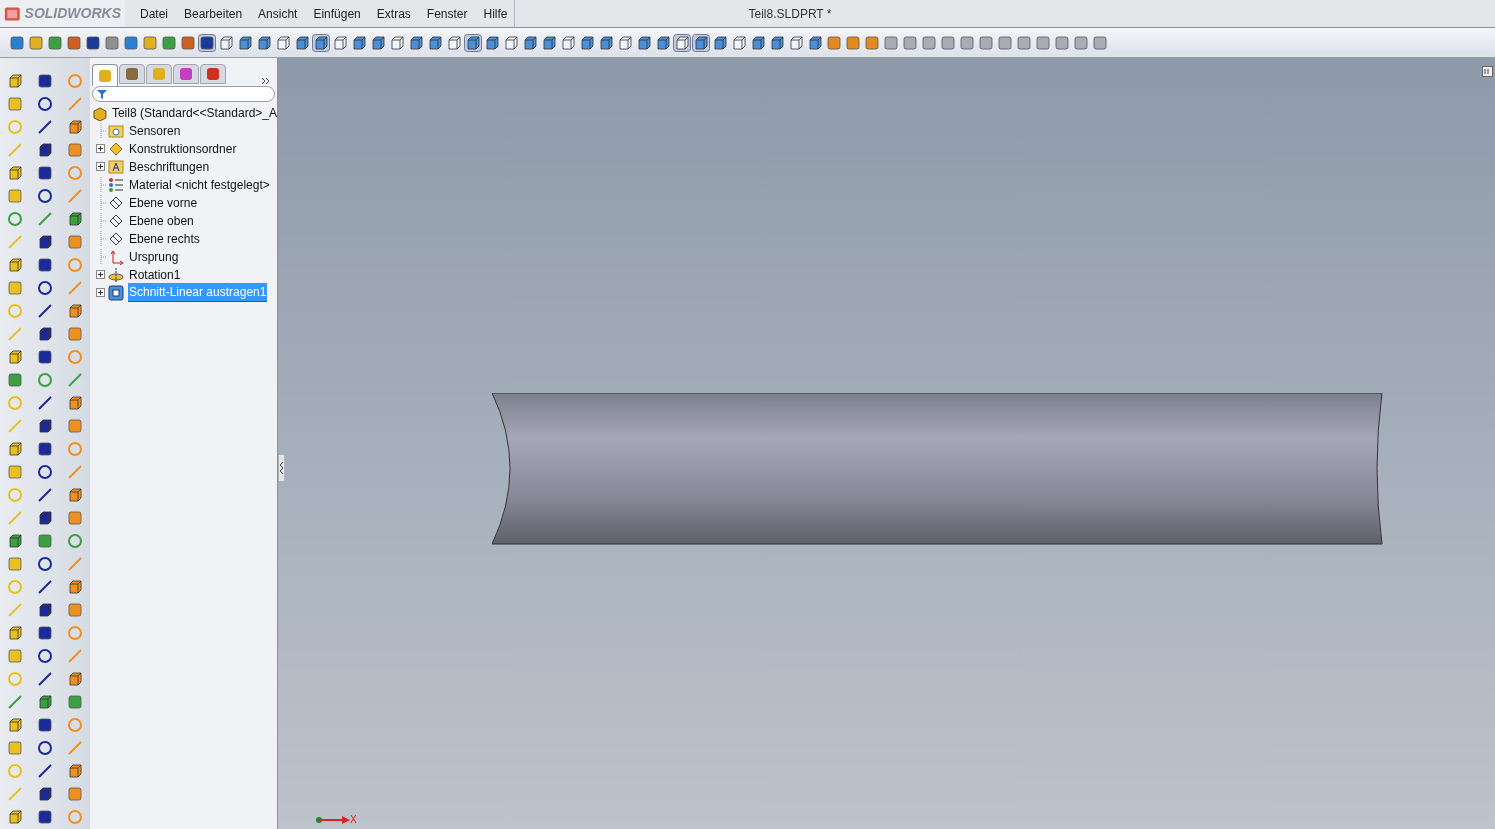  I want to click on tree-root-label: Teil8 (Standard<<Standard>_A, so click(194, 113).